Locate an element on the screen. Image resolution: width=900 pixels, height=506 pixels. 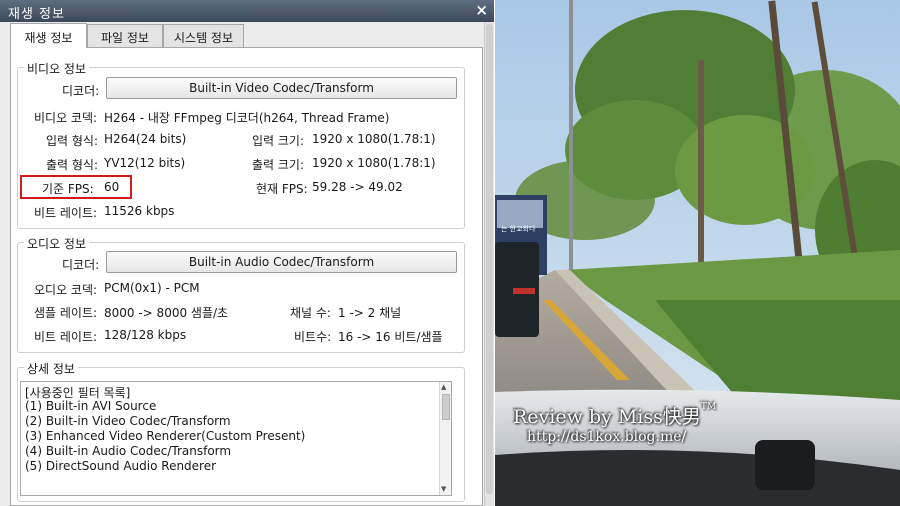
tab-playback-info: 재생 정보 is located at coordinates (48, 35).